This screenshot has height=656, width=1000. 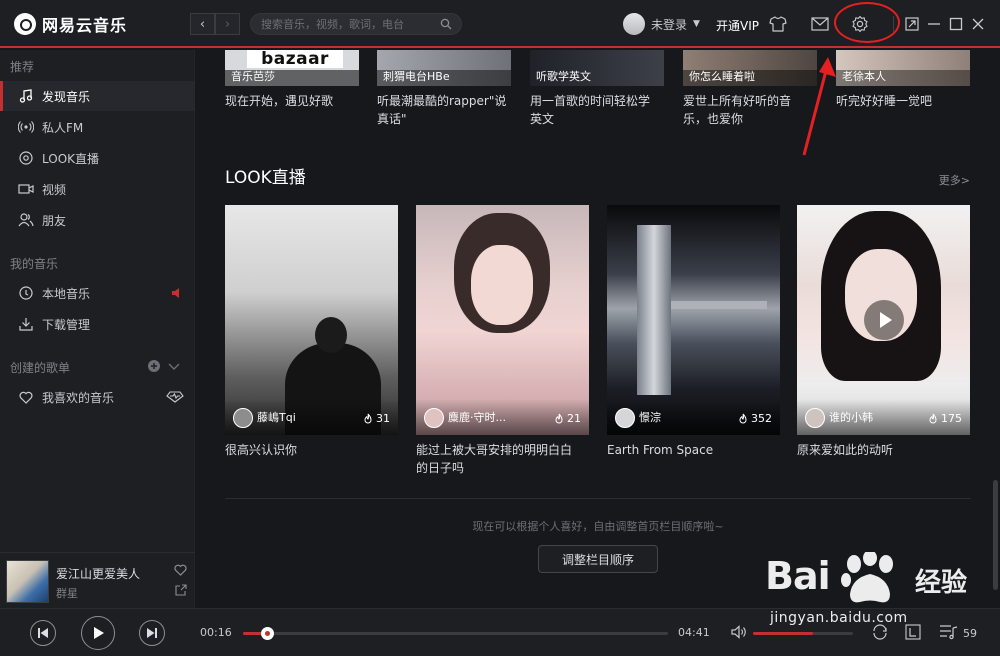 What do you see at coordinates (27, 581) in the screenshot?
I see `album-cover` at bounding box center [27, 581].